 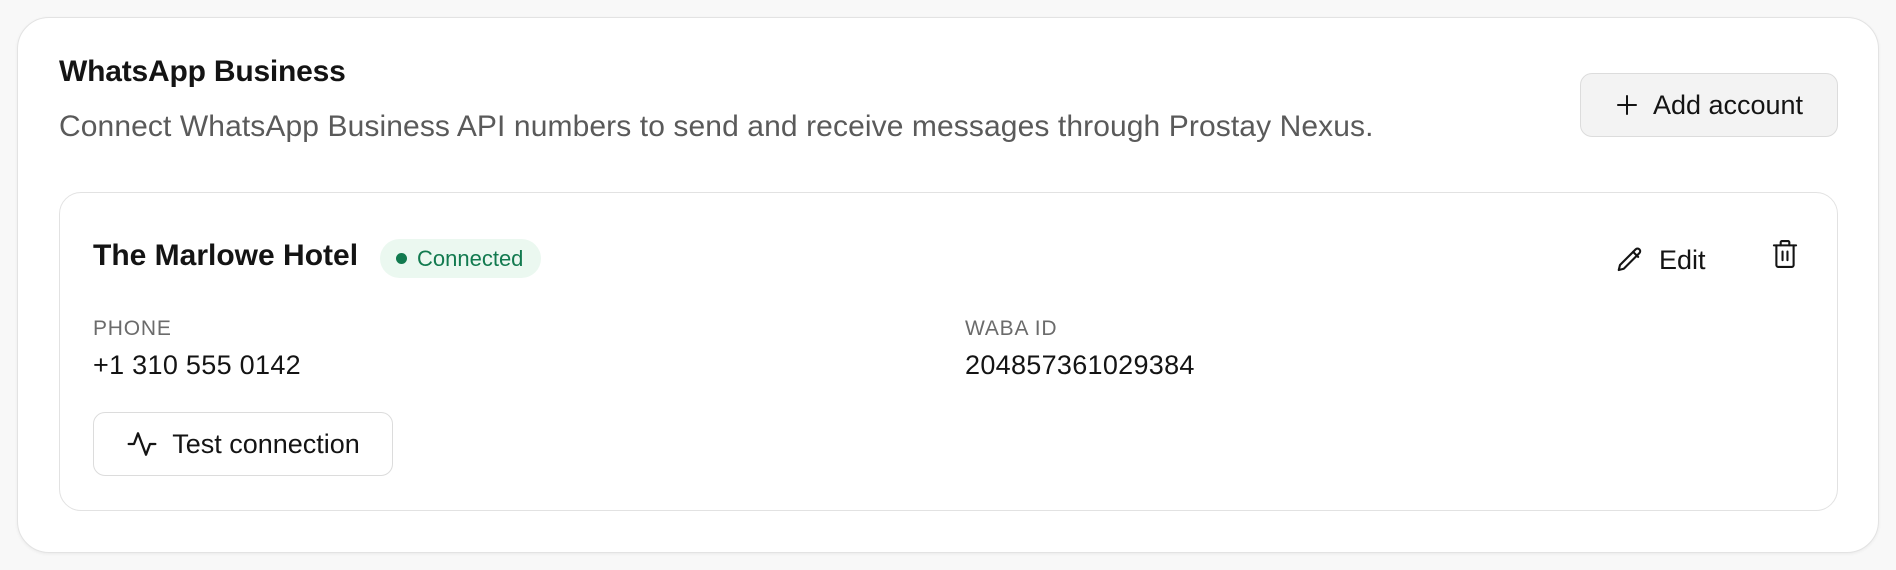 I want to click on activity-icon, so click(x=142, y=444).